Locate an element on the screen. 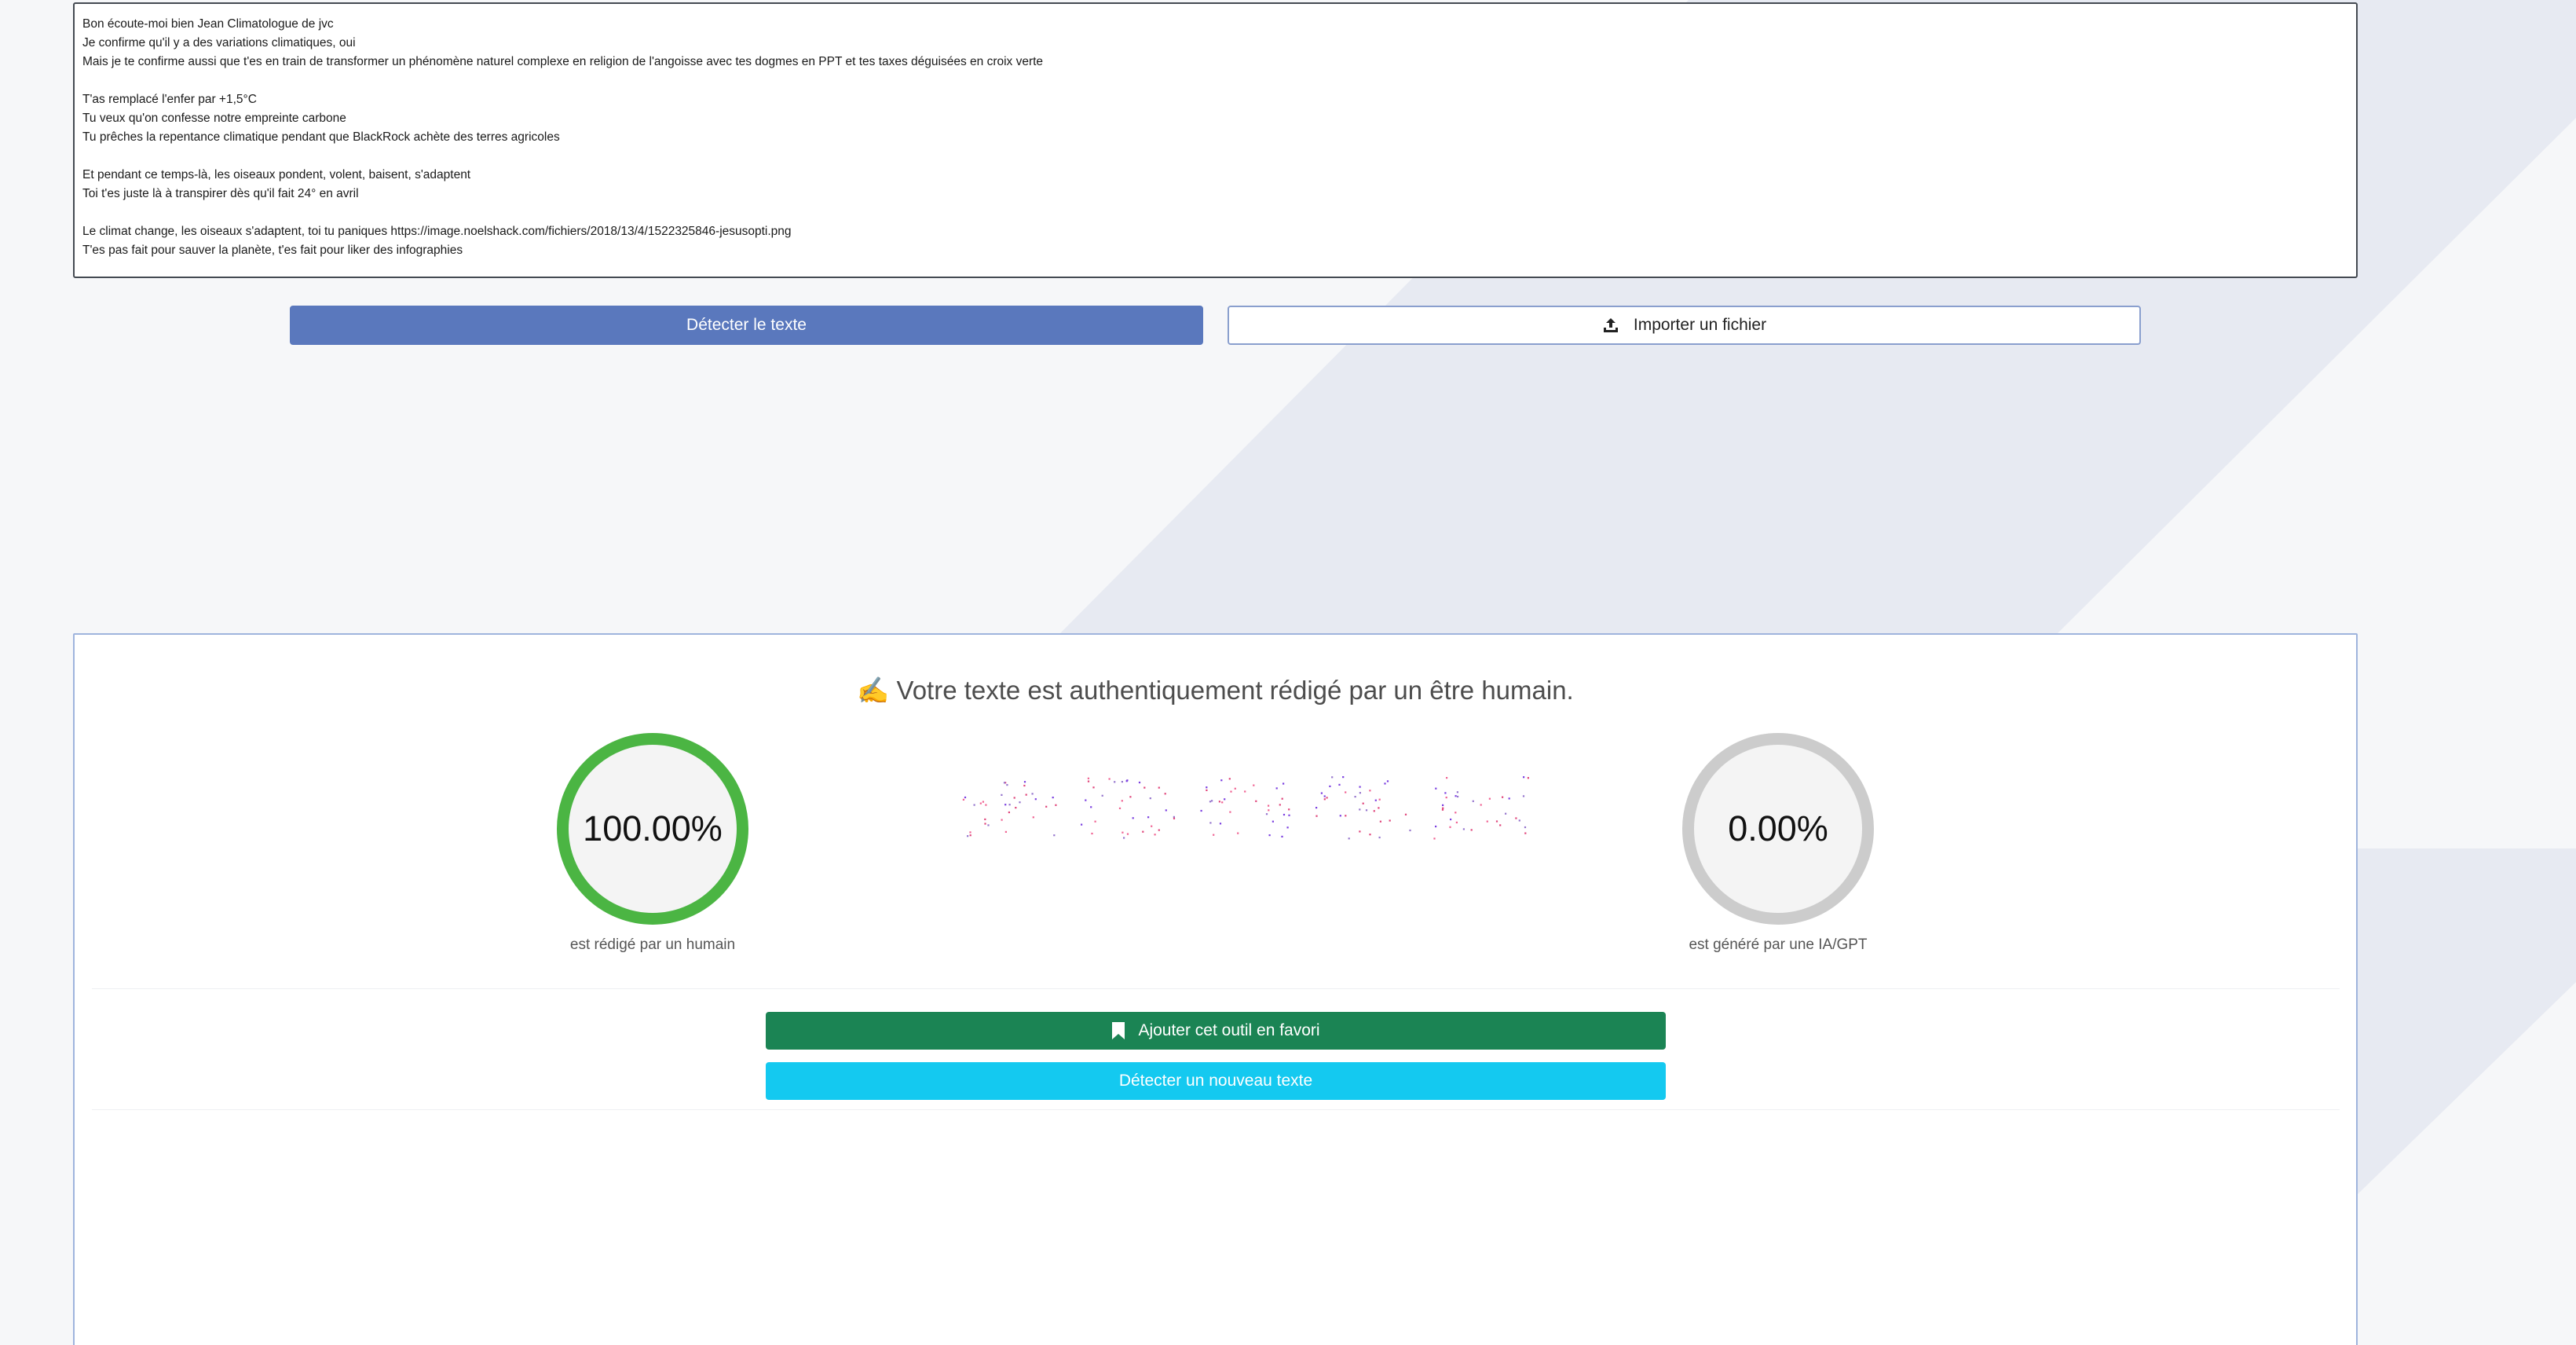  human-score-caption: est rédigé par un humain is located at coordinates (652, 944).